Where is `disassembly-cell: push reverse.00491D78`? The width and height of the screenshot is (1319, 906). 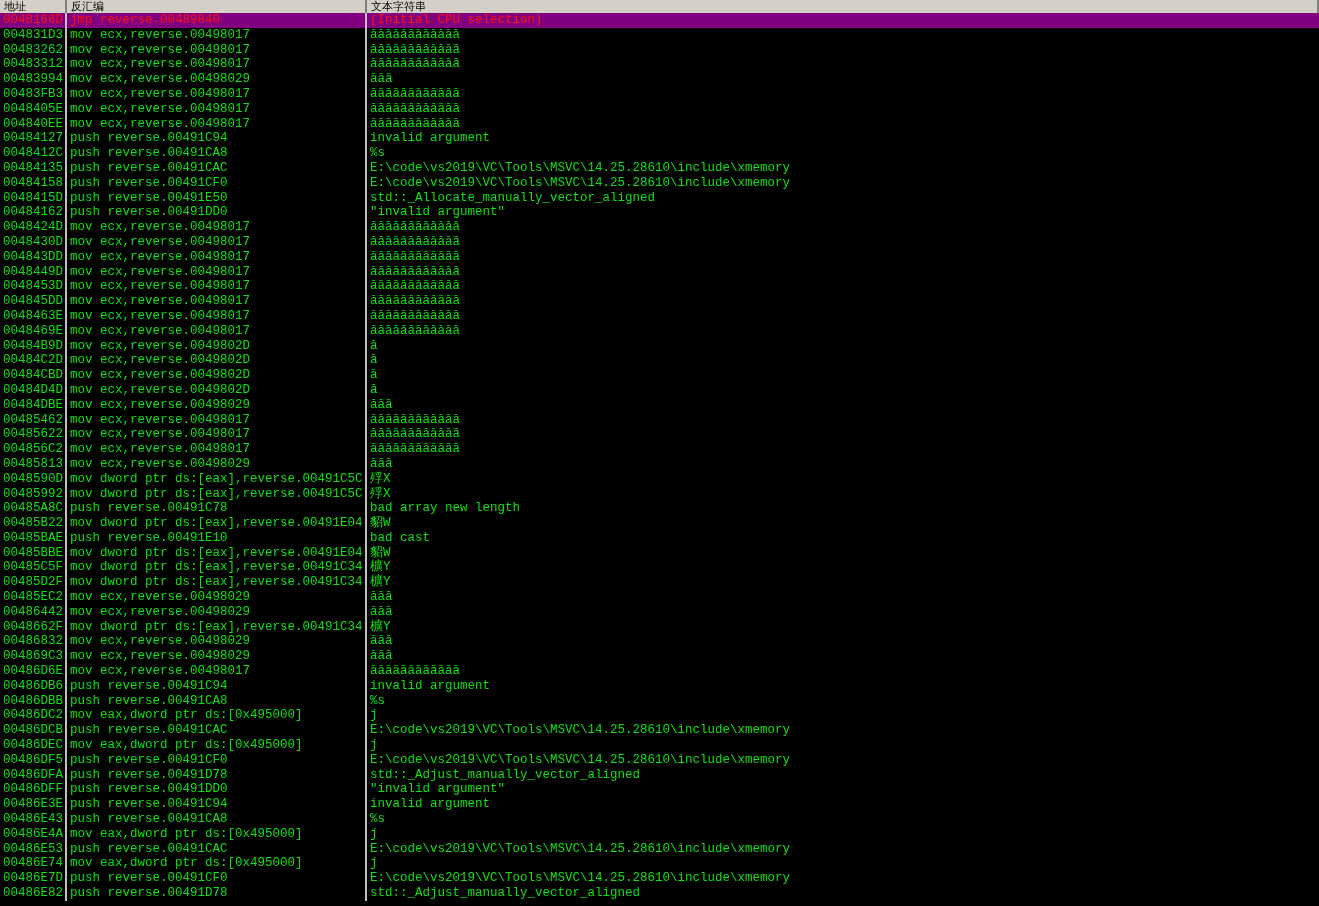 disassembly-cell: push reverse.00491D78 is located at coordinates (217, 893).